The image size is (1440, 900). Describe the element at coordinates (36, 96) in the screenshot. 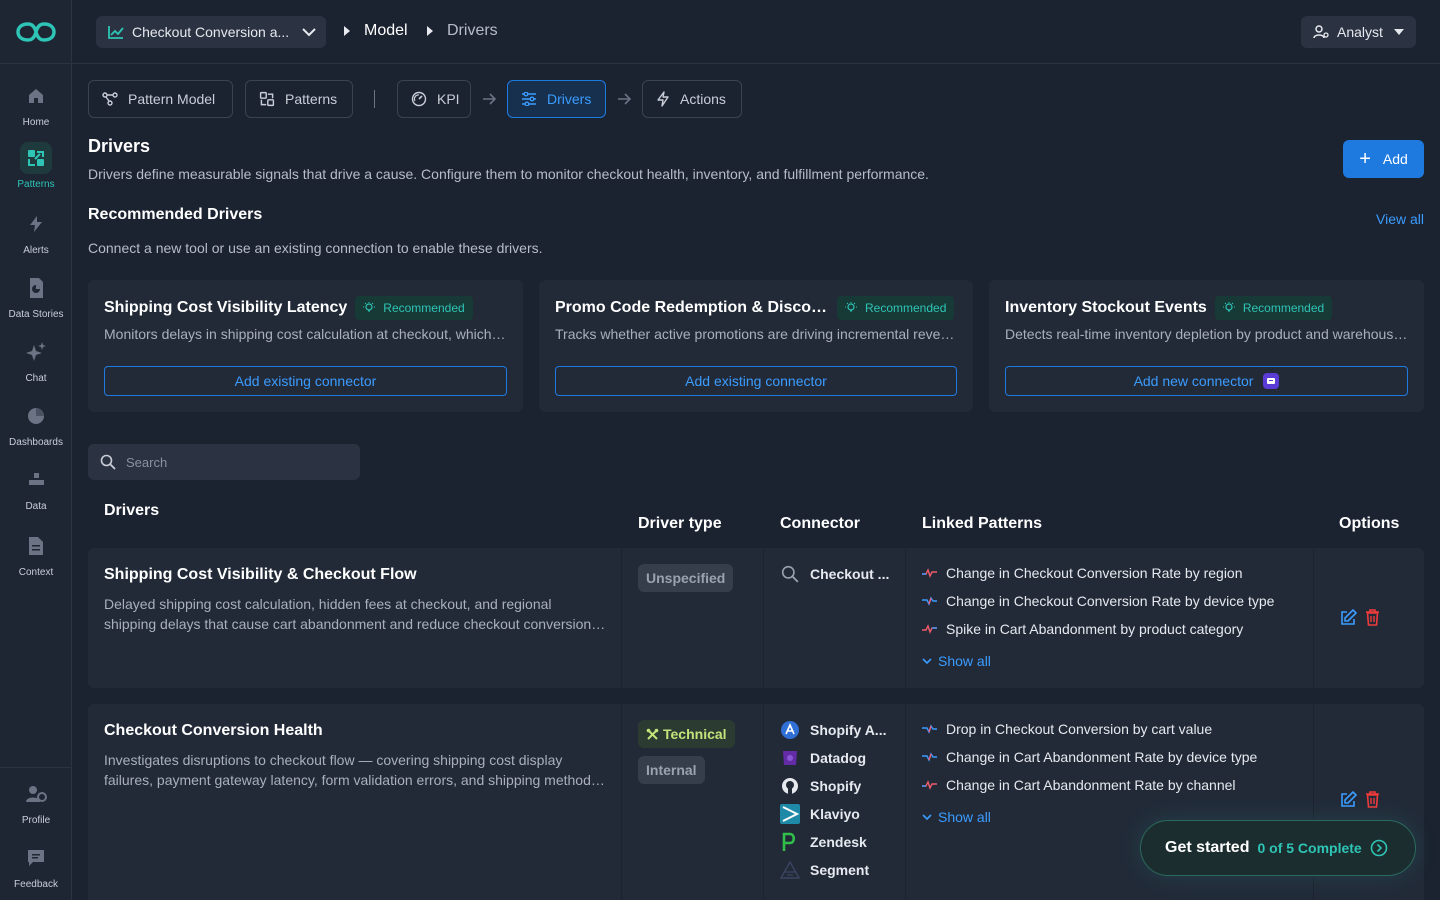

I see `home-icon` at that location.